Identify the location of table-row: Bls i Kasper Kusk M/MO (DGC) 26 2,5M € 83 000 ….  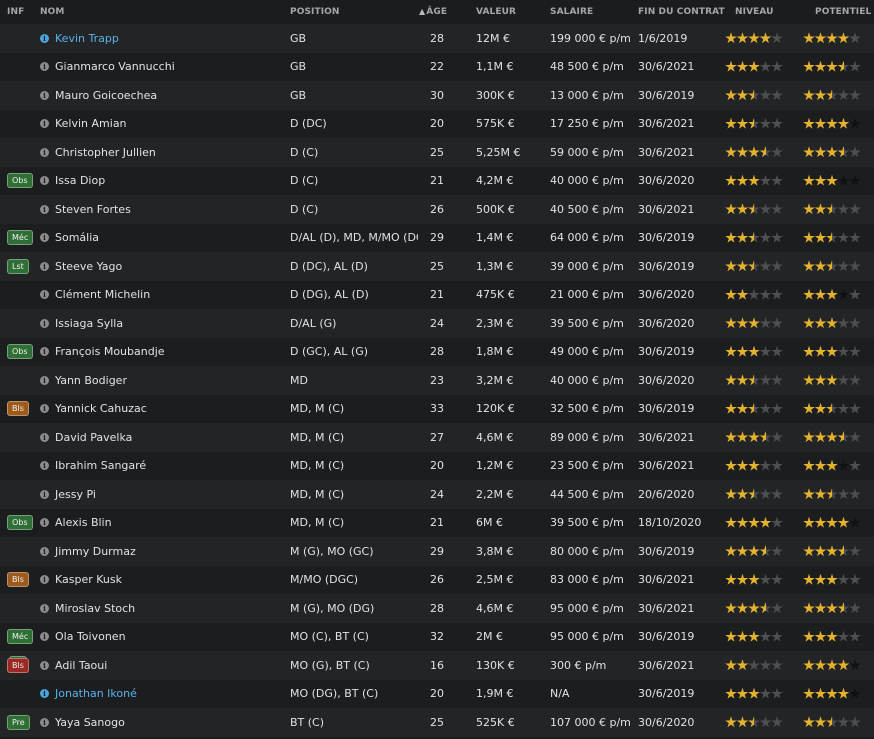
(437, 579).